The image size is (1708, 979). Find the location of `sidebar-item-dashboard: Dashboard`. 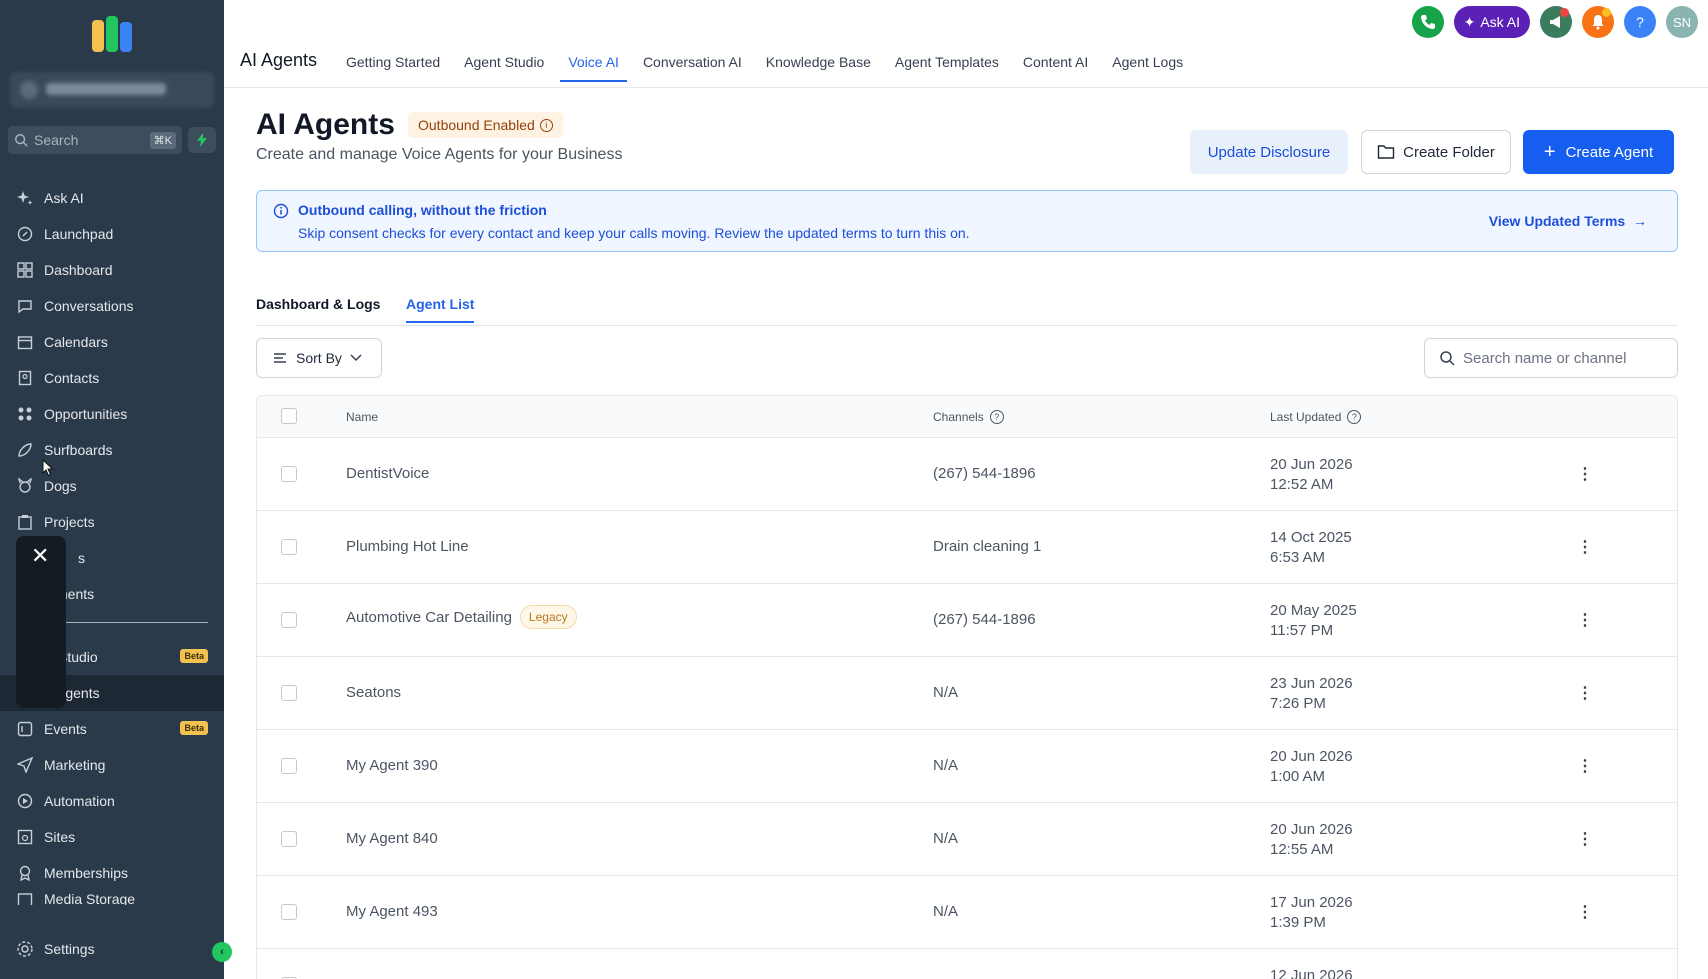

sidebar-item-dashboard: Dashboard is located at coordinates (112, 270).